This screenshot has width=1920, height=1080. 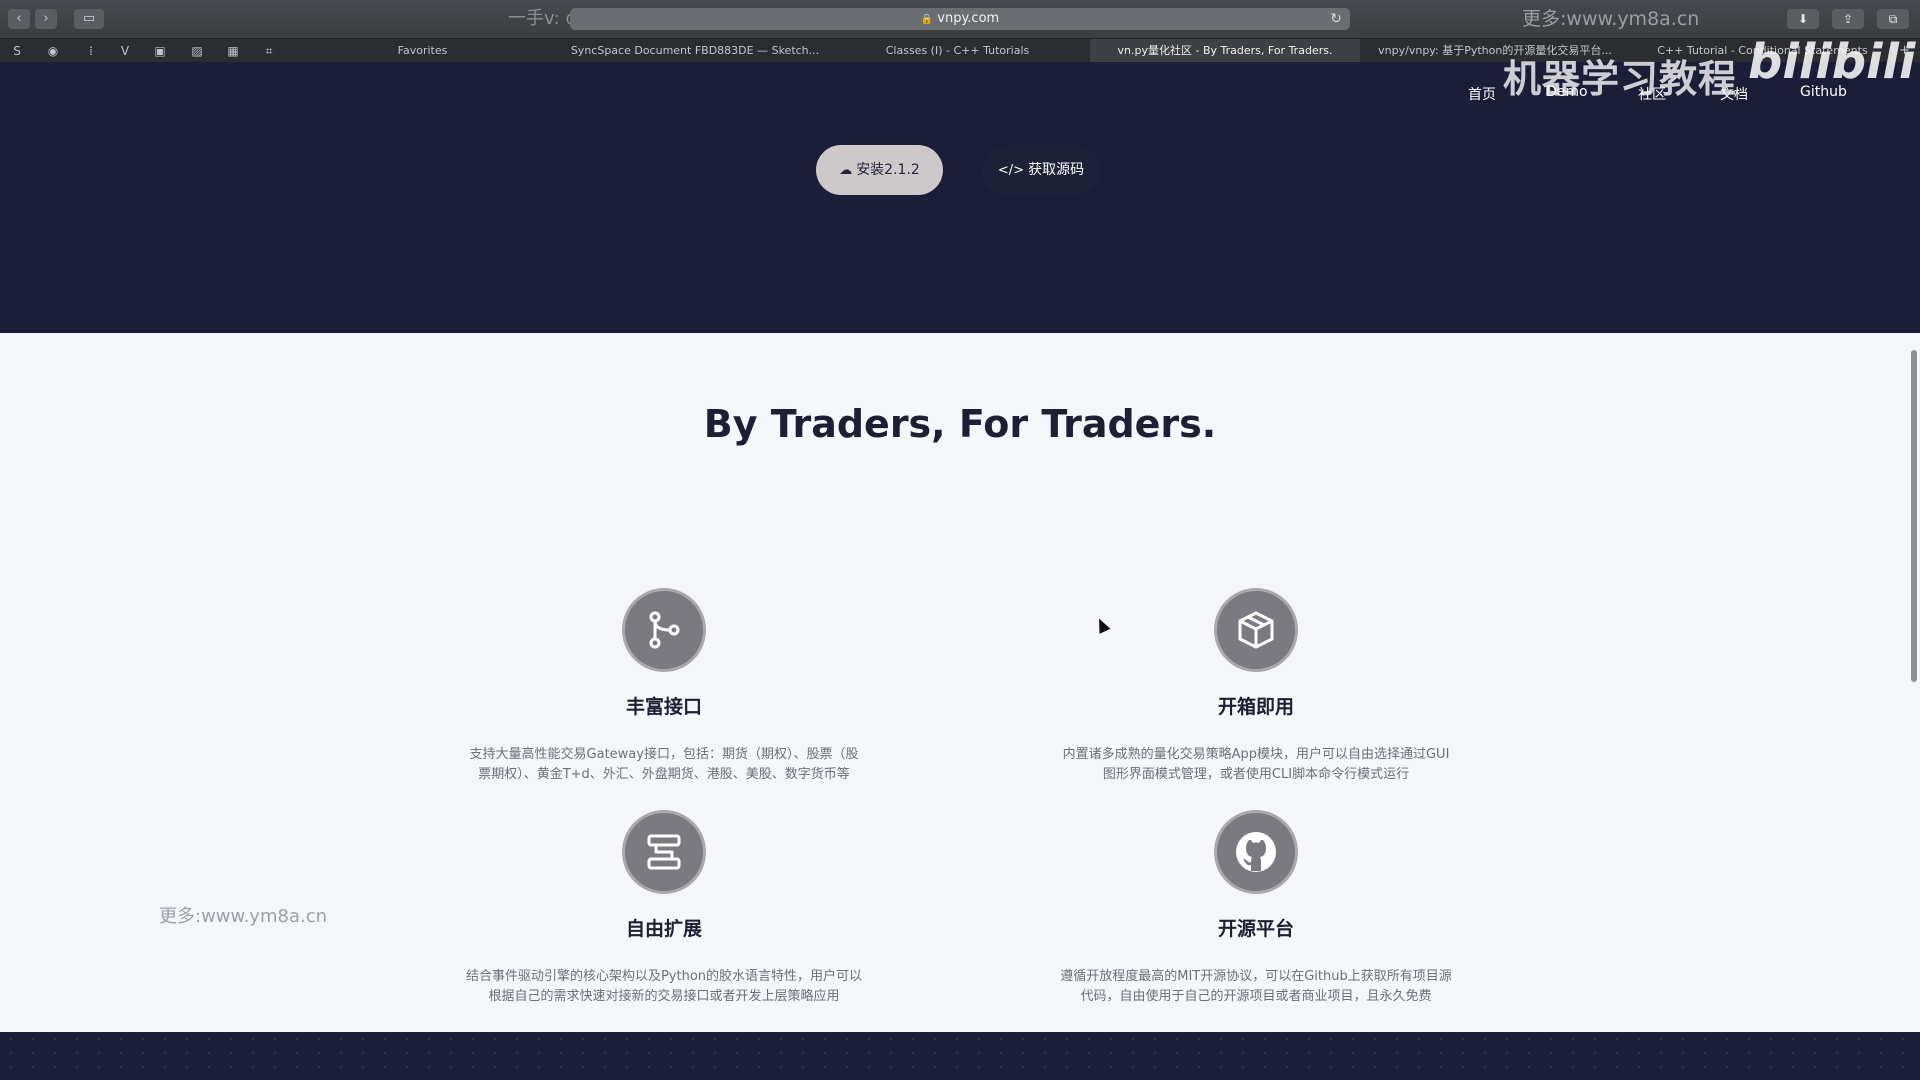 I want to click on back-button: ‹, so click(x=19, y=19).